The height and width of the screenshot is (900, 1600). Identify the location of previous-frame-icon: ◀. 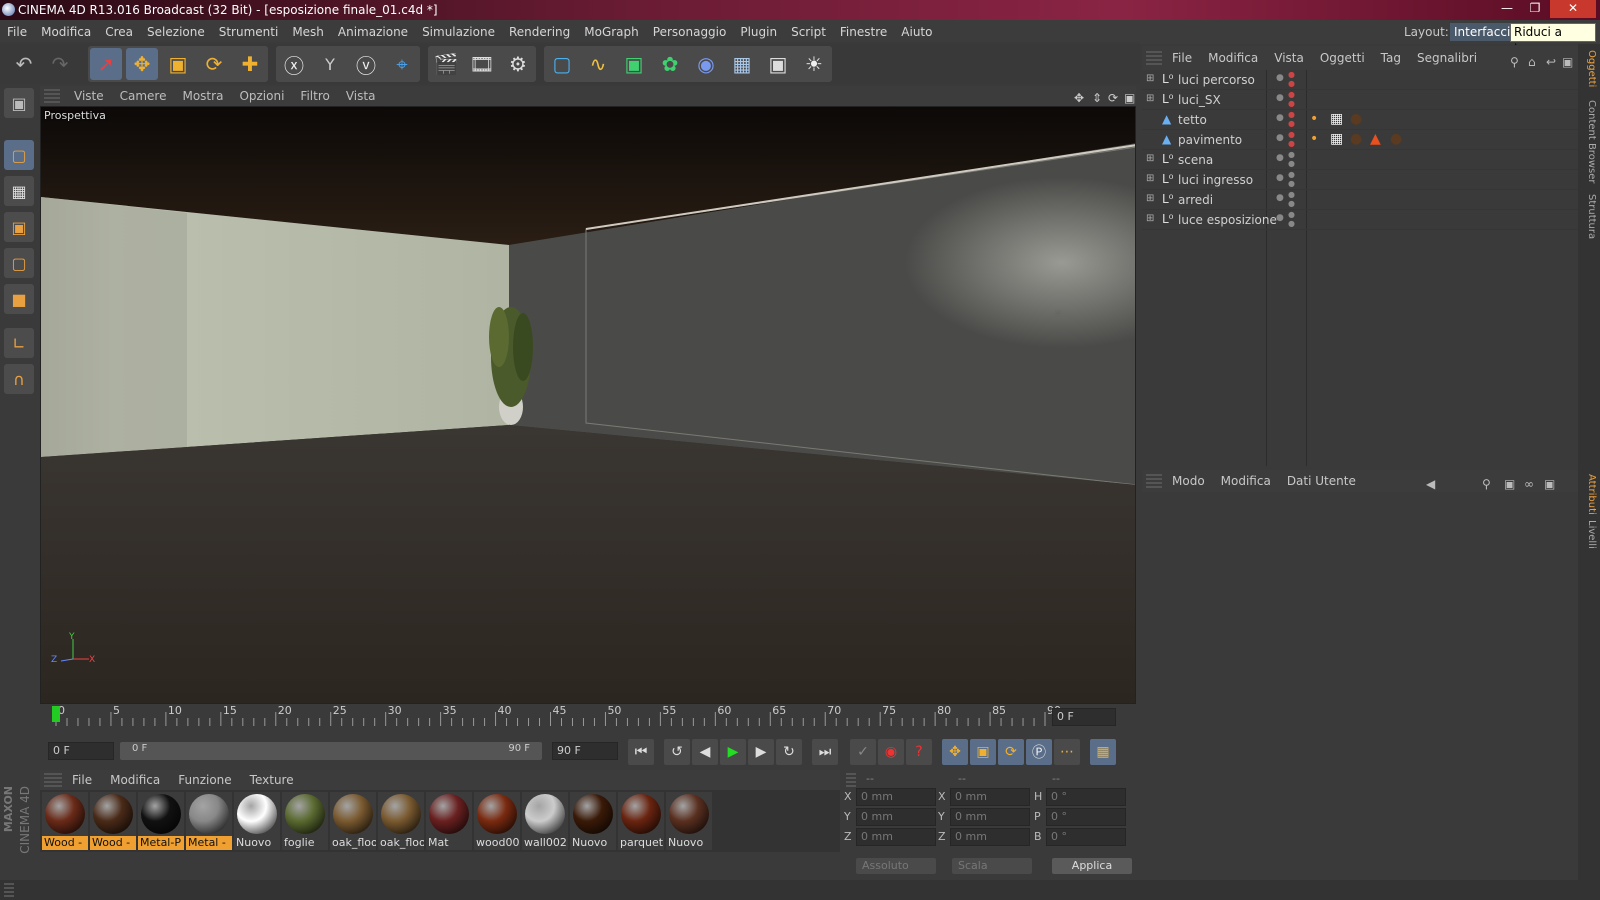
(705, 752).